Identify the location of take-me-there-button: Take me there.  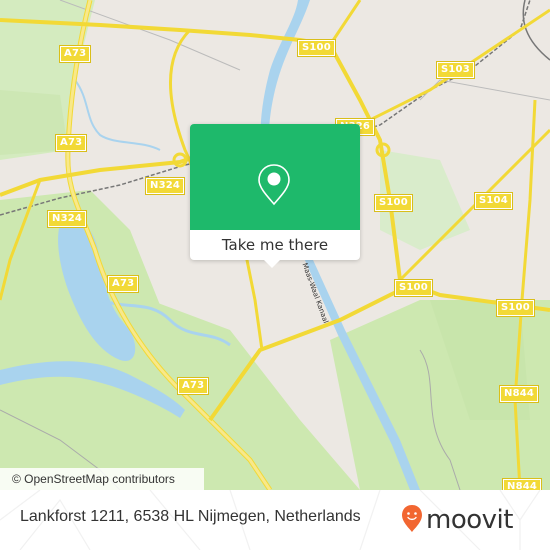
(275, 245).